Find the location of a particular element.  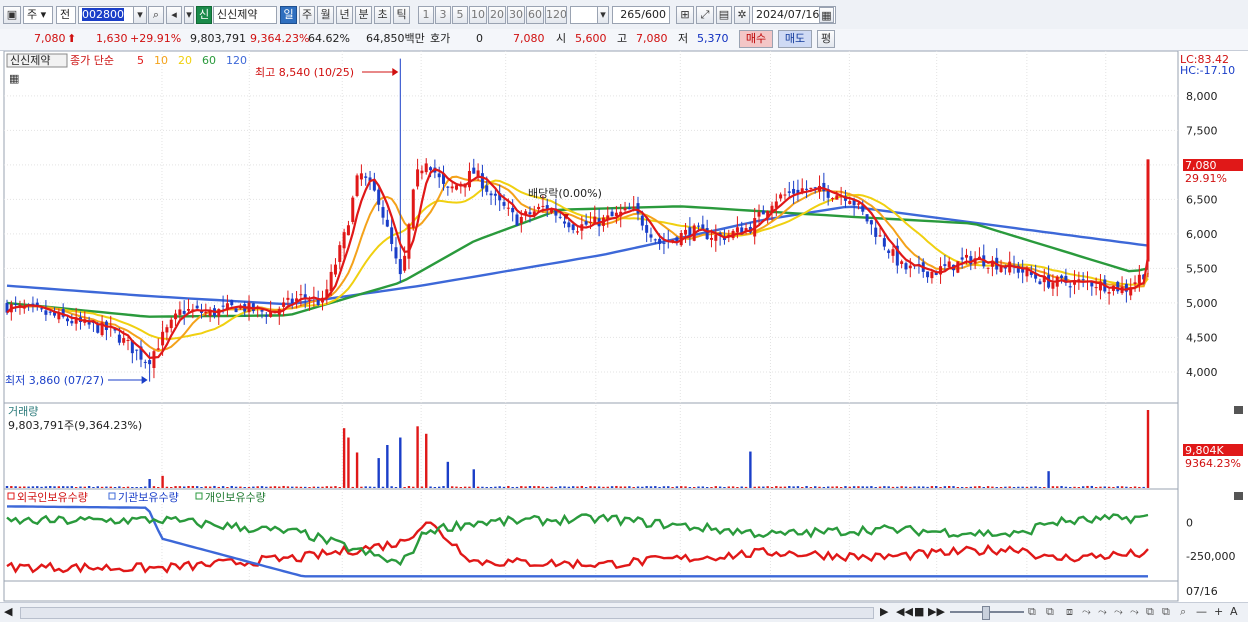

period-button-5: 초 is located at coordinates (382, 15).